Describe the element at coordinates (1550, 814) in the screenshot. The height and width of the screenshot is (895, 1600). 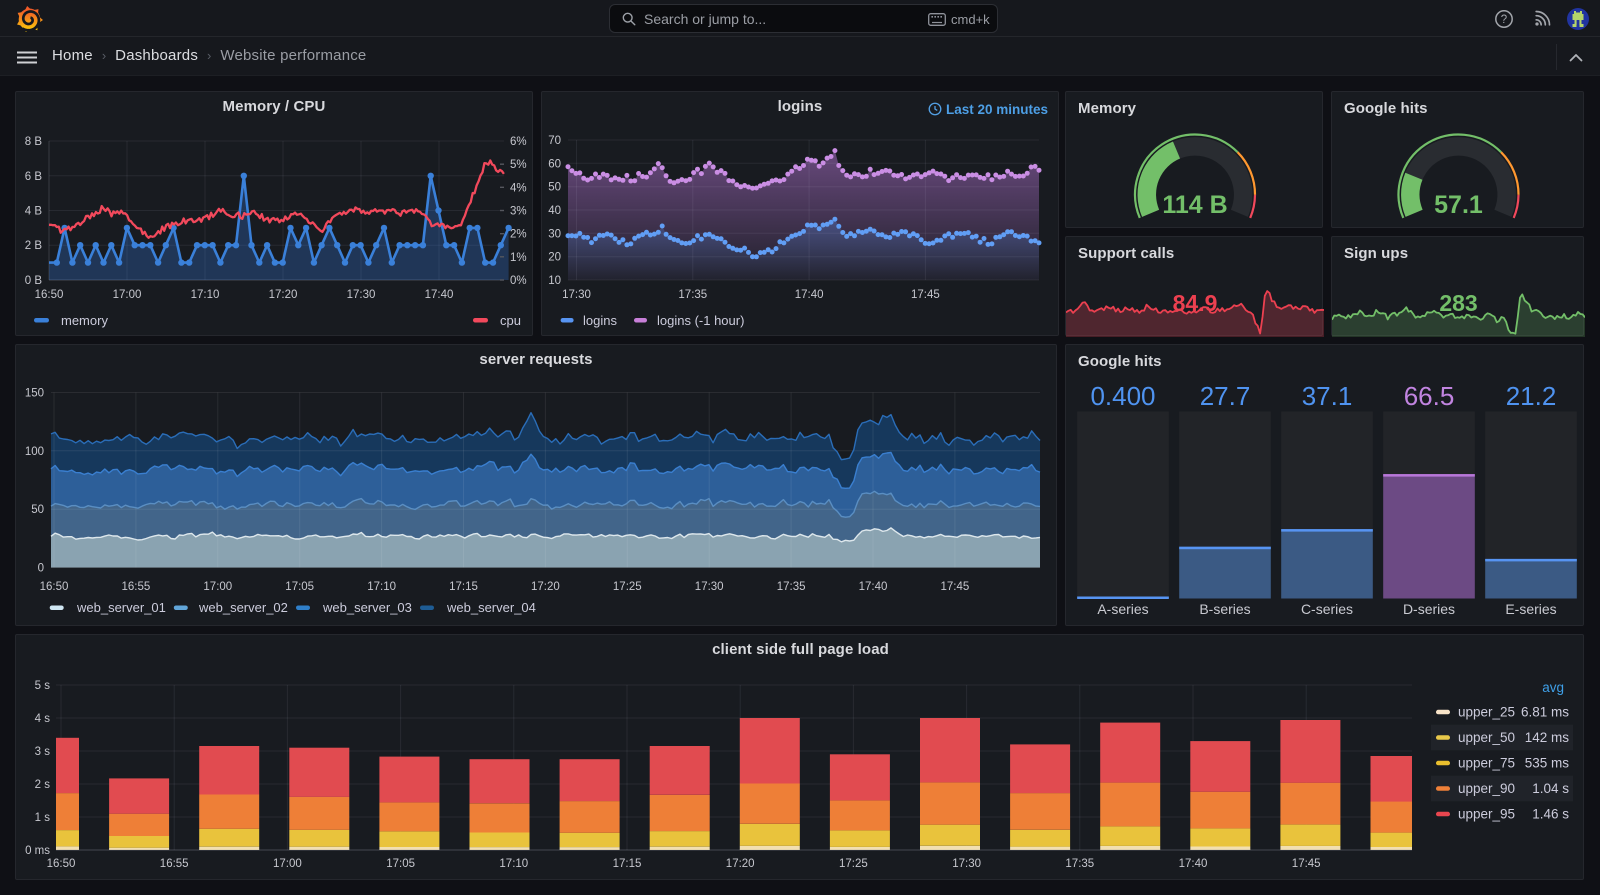
I see `svg-text: 1.46 s` at that location.